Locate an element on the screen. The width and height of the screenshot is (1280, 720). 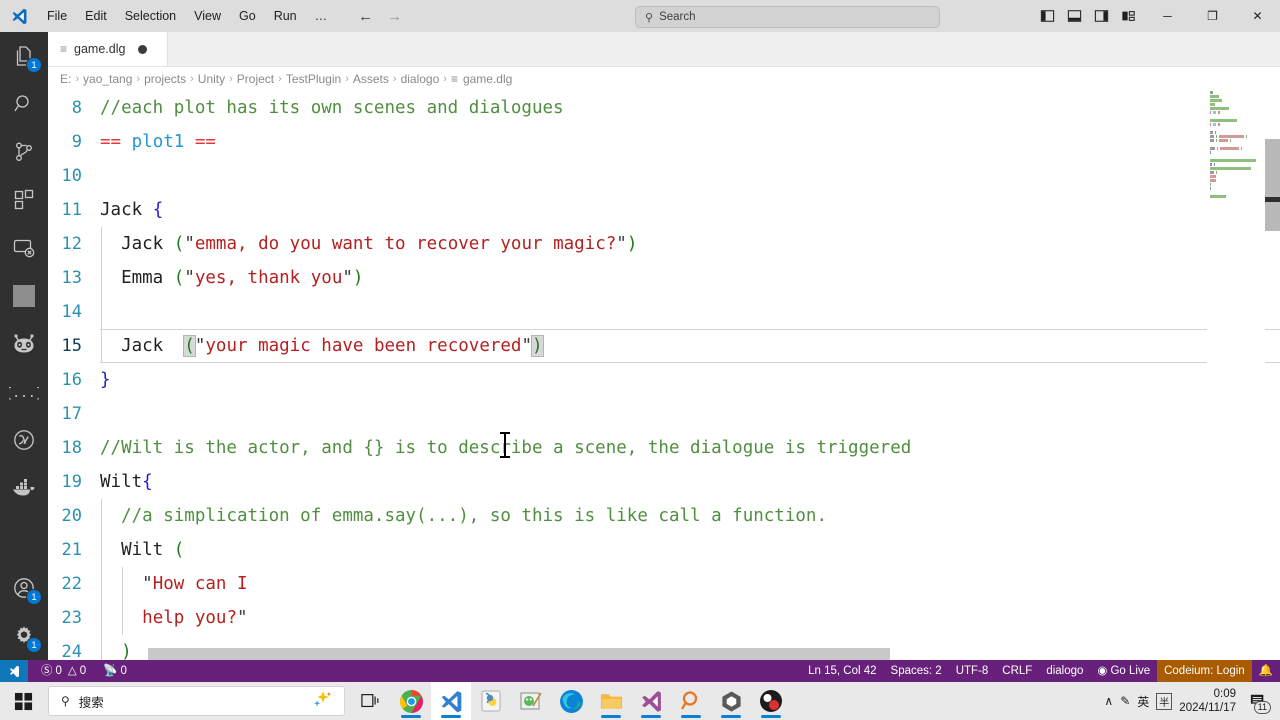
activity-bot-assistant is located at coordinates (24, 344).